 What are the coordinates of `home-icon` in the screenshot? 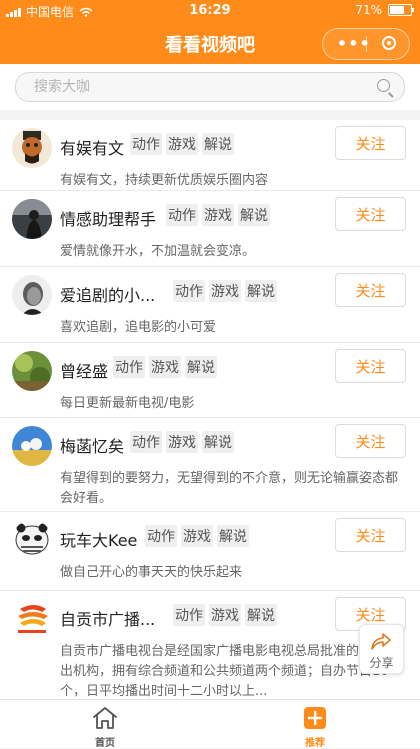 It's located at (105, 718).